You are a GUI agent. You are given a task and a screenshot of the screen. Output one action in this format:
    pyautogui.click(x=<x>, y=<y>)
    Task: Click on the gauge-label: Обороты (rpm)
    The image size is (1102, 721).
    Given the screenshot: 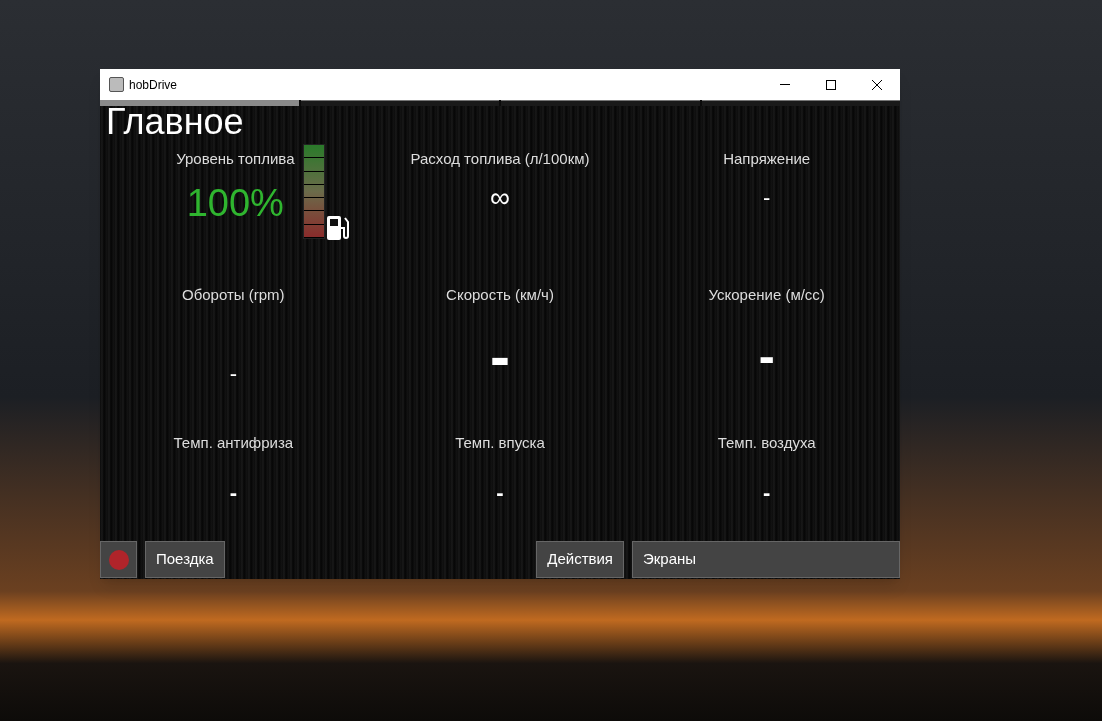 What is the action you would take?
    pyautogui.click(x=233, y=295)
    